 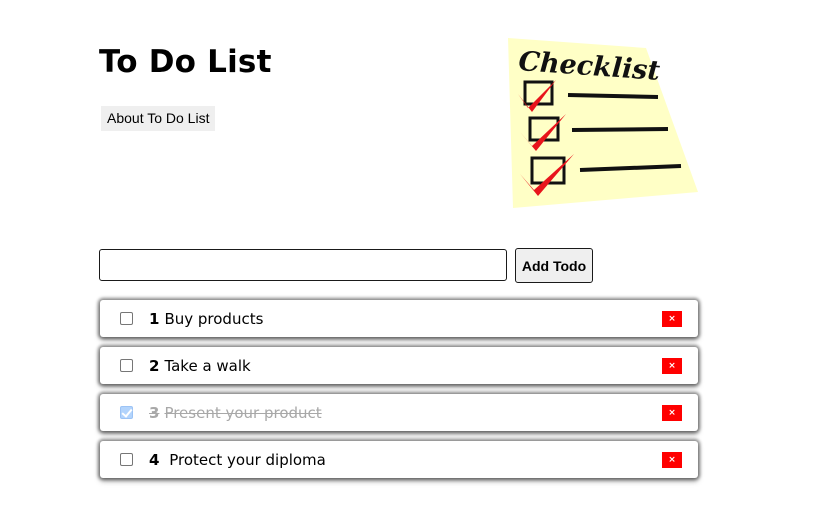 I want to click on todo-item: 1 Buy products ×, so click(x=399, y=318).